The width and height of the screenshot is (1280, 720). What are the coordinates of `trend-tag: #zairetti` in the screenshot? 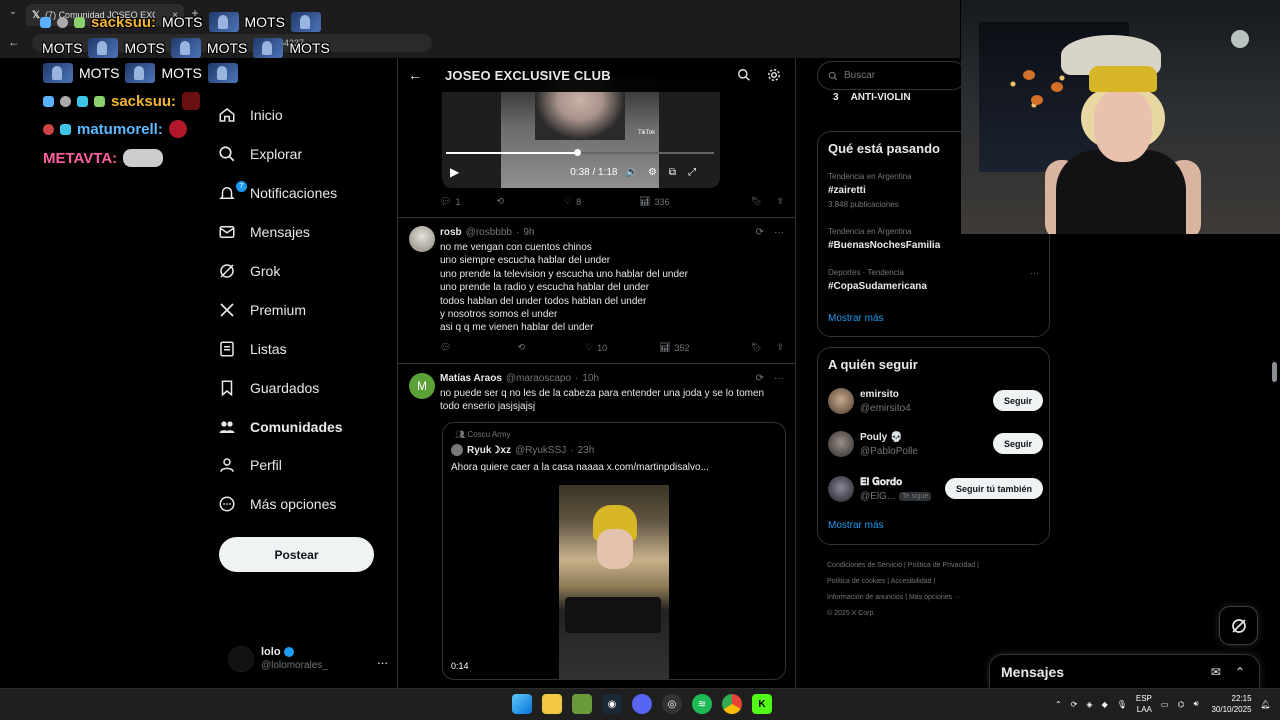 It's located at (847, 190).